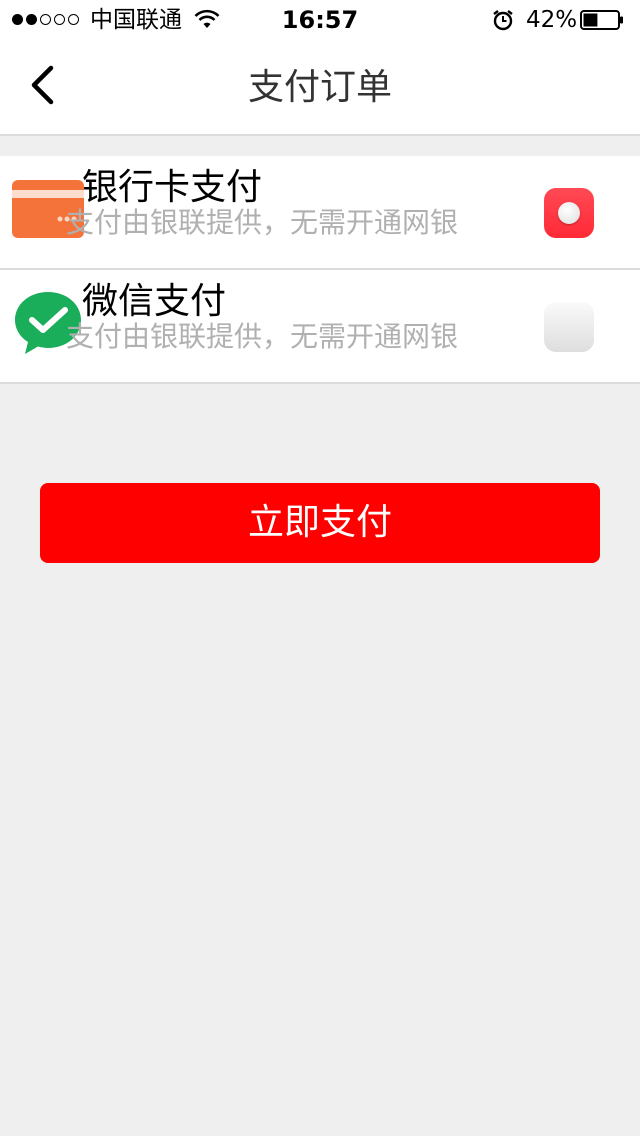 Image resolution: width=640 pixels, height=1136 pixels. What do you see at coordinates (569, 213) in the screenshot?
I see `radio-selected-icon` at bounding box center [569, 213].